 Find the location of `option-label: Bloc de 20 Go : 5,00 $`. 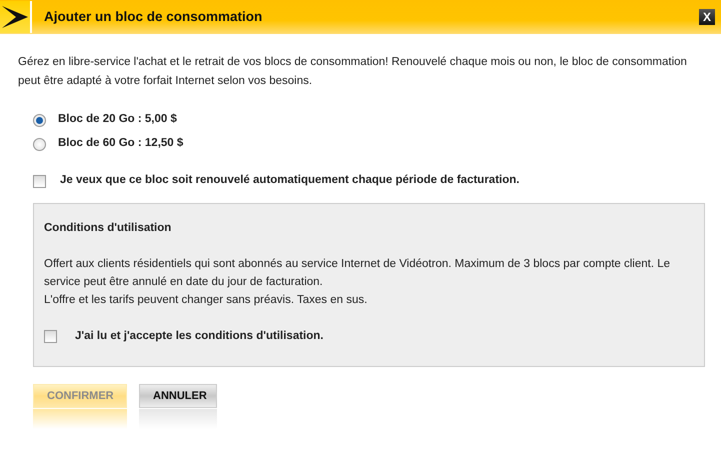

option-label: Bloc de 20 Go : 5,00 $ is located at coordinates (117, 120).